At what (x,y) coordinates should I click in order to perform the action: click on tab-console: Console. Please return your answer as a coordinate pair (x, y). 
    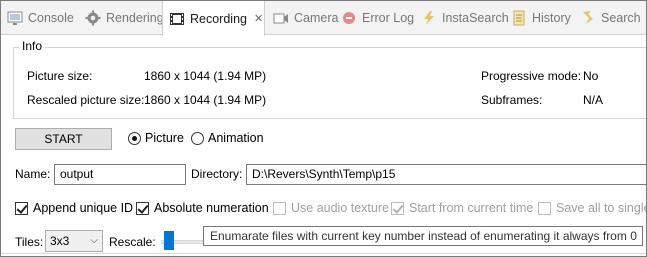
    Looking at the image, I should click on (37, 18).